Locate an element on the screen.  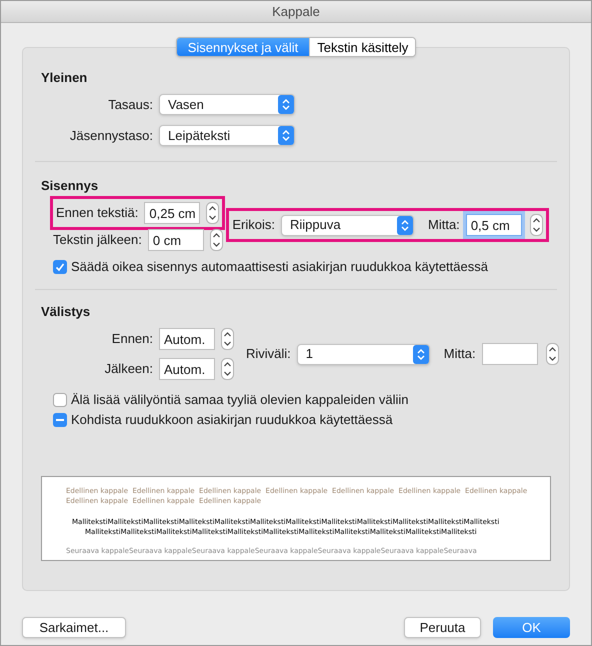
input-field: 0,5 cm is located at coordinates (494, 225).